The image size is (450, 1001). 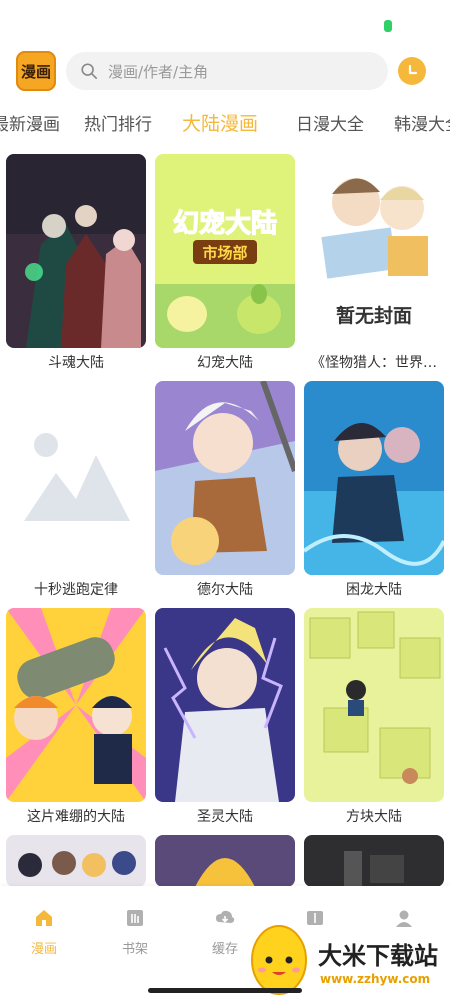 What do you see at coordinates (44, 932) in the screenshot?
I see `nav-comics: 漫画` at bounding box center [44, 932].